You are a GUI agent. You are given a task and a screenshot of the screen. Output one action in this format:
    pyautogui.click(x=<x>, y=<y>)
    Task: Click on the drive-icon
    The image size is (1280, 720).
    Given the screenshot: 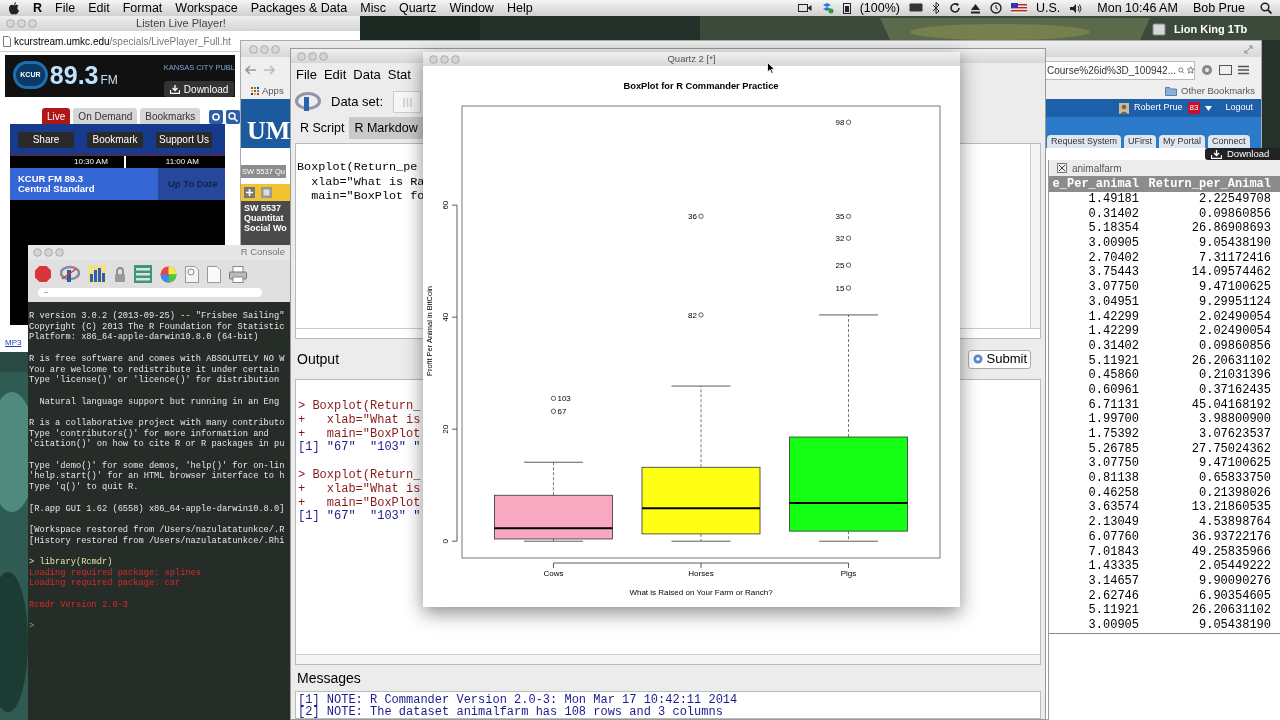 What is the action you would take?
    pyautogui.click(x=1159, y=29)
    